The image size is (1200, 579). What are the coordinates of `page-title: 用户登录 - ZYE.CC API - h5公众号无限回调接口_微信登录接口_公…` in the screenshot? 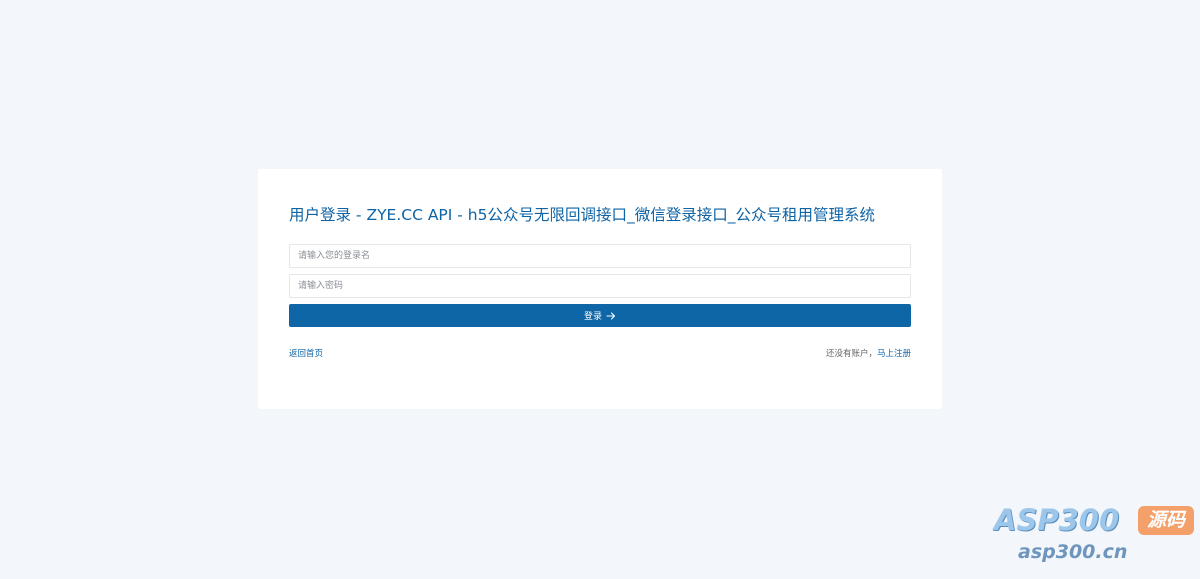 It's located at (582, 215).